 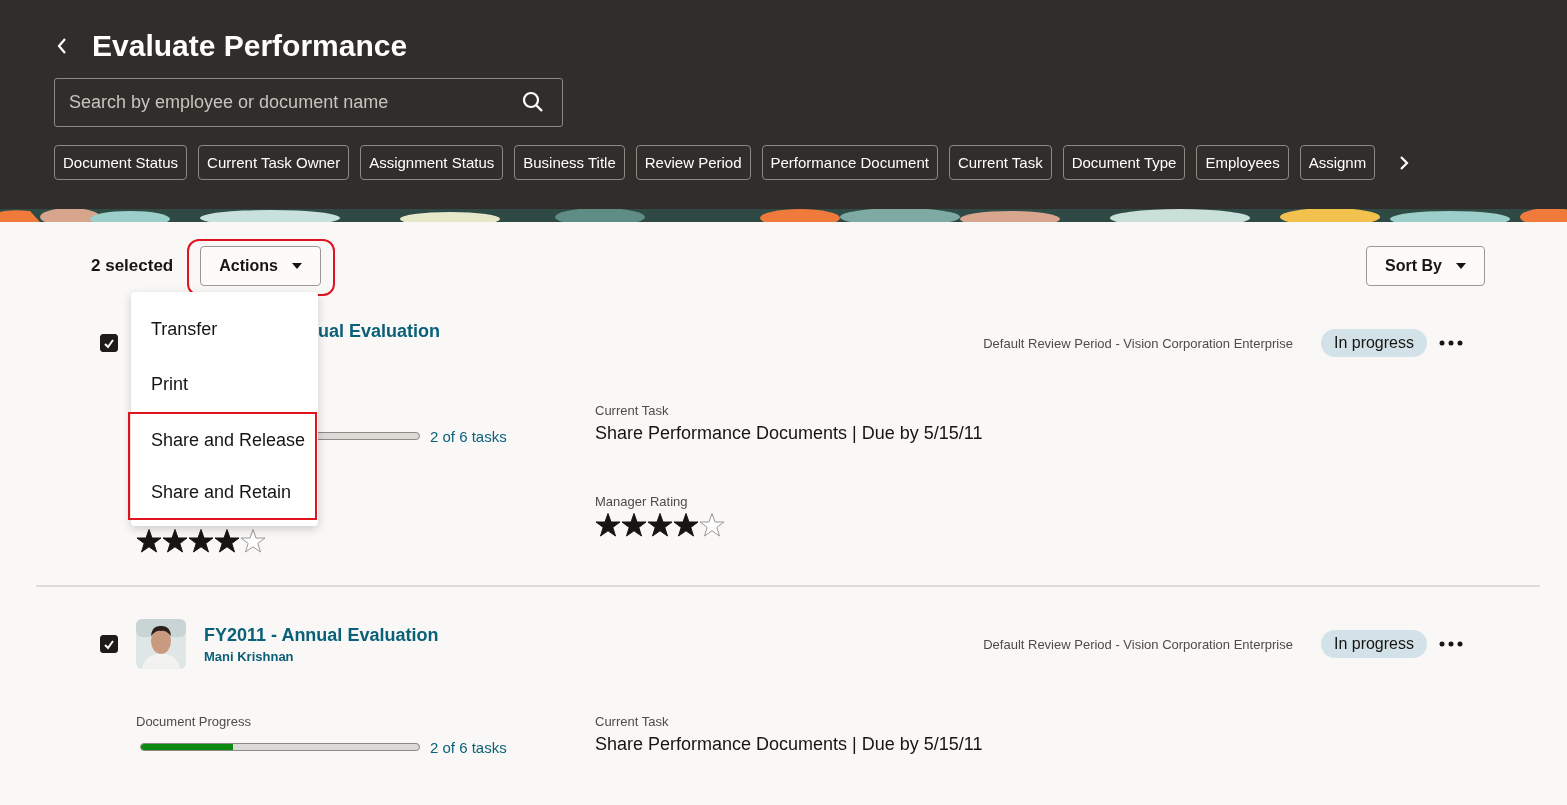 What do you see at coordinates (321, 635) in the screenshot?
I see `document-title-link: FY2011 - Annual Evaluation` at bounding box center [321, 635].